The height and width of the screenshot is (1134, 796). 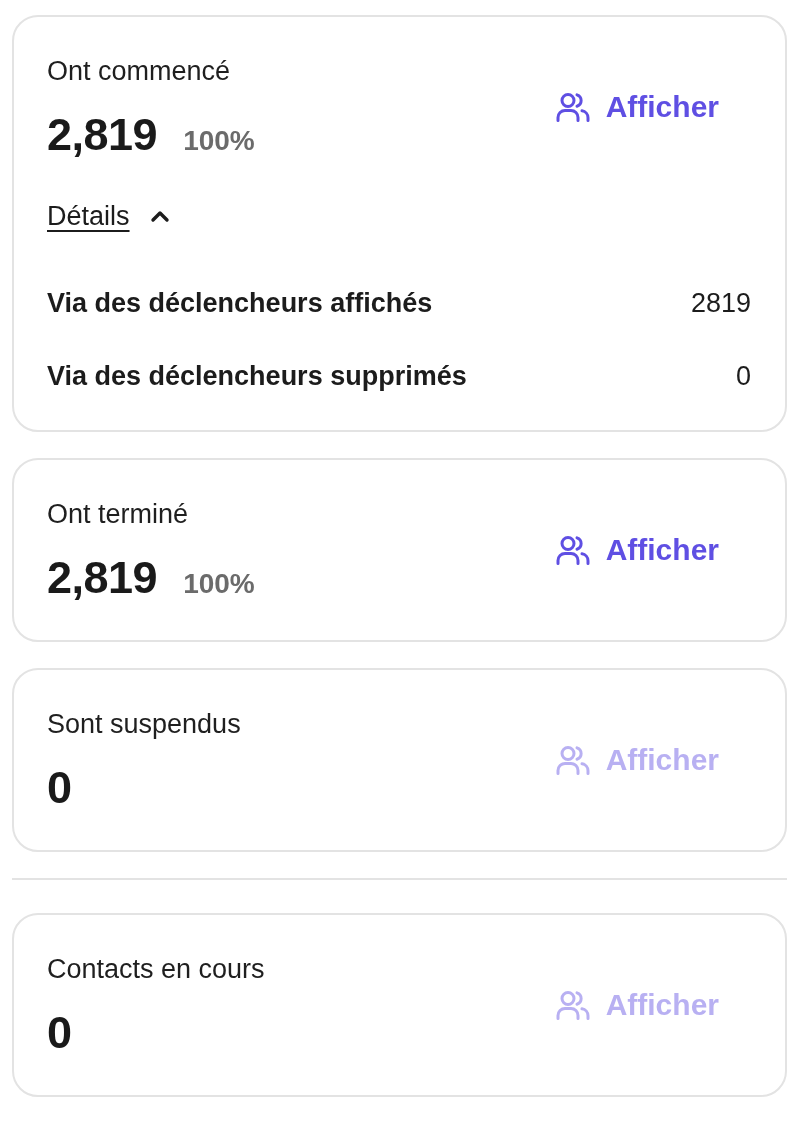 What do you see at coordinates (743, 376) in the screenshot?
I see `detail-value: 0` at bounding box center [743, 376].